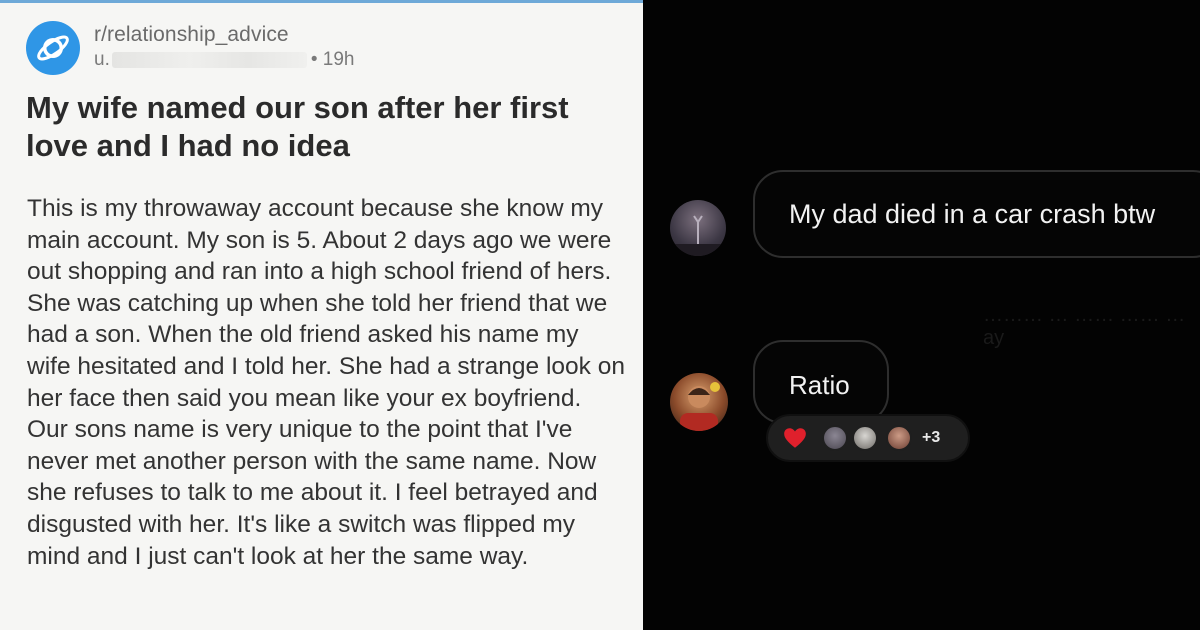  What do you see at coordinates (332, 59) in the screenshot?
I see `post-age: • 19h` at bounding box center [332, 59].